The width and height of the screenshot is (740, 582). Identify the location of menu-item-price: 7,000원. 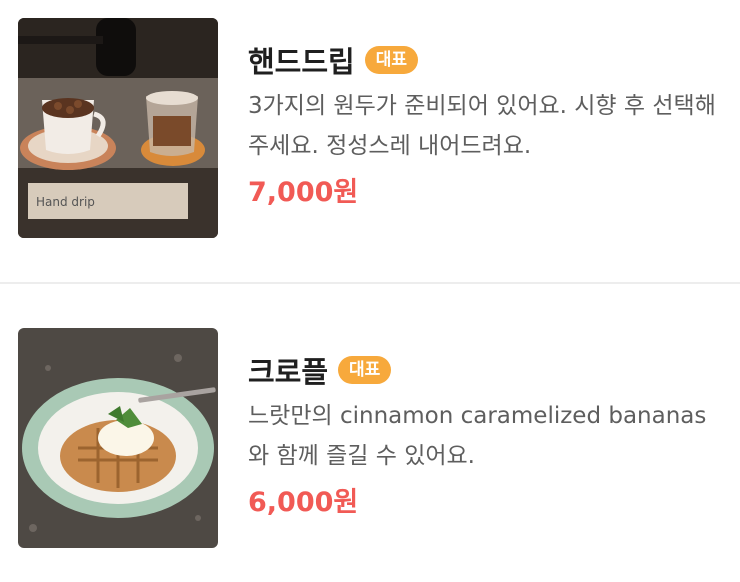
(303, 192).